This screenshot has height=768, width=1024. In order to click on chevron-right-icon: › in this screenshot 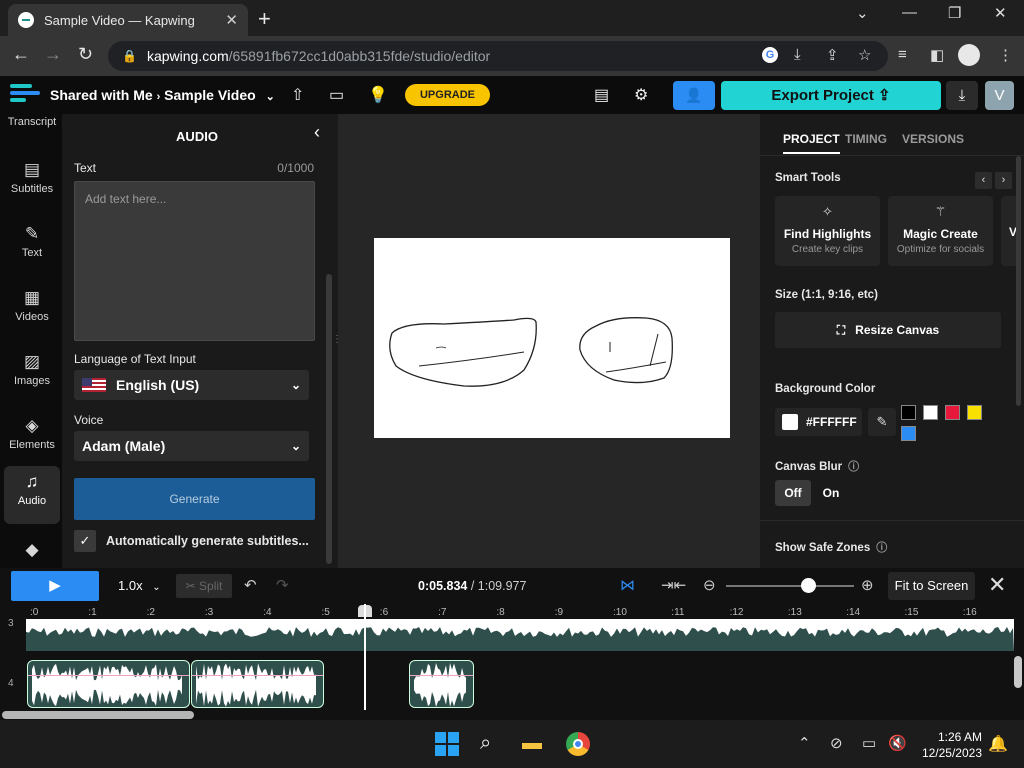, I will do `click(1003, 180)`.